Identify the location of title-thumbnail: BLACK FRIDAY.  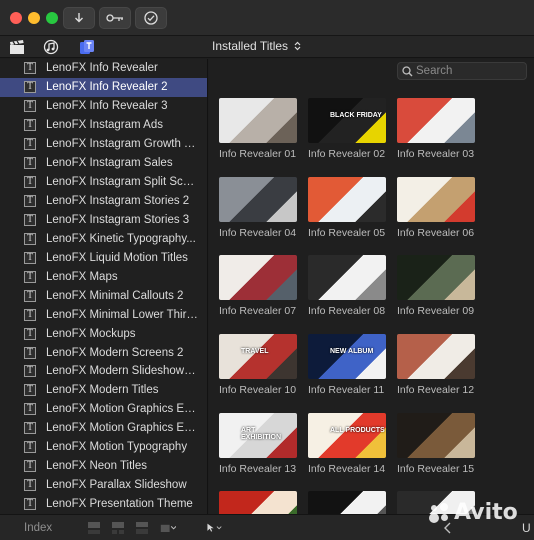
(347, 120).